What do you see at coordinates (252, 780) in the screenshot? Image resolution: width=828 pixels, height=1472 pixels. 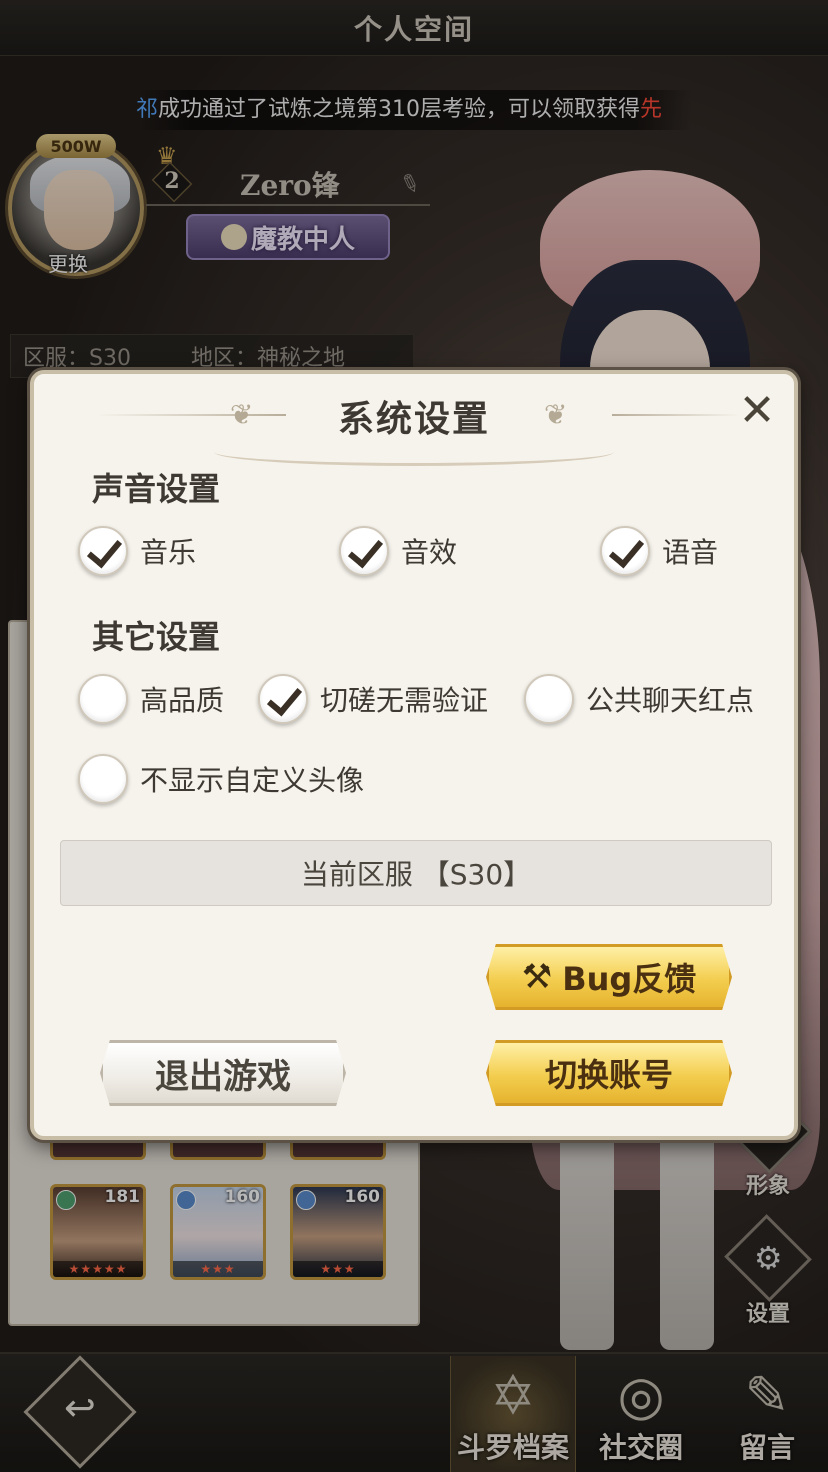 I see `hide-custom-avatar-label: 不显示自定义头像` at bounding box center [252, 780].